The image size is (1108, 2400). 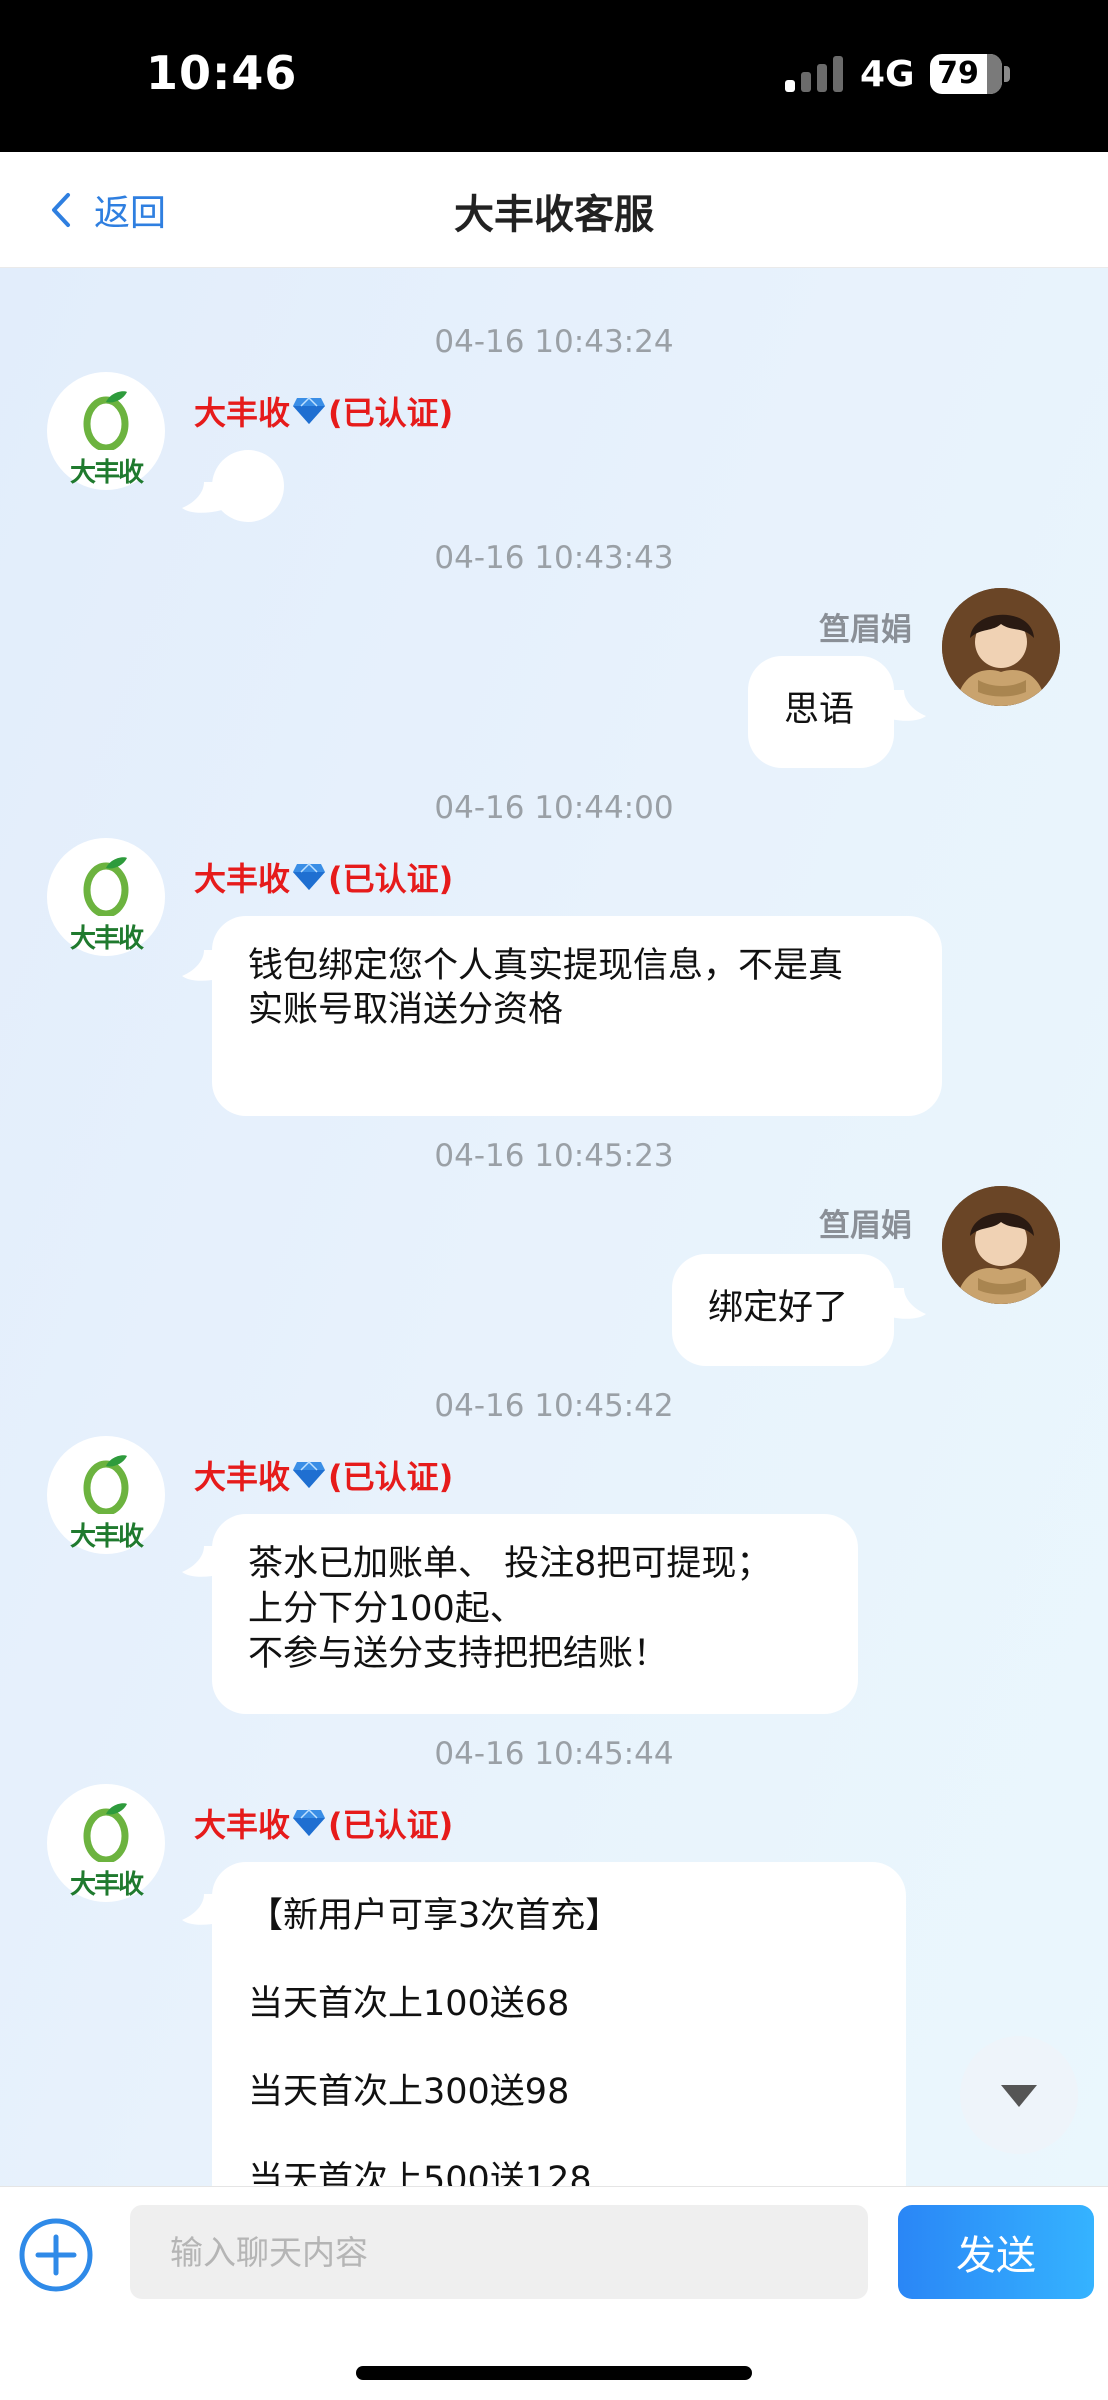 What do you see at coordinates (996, 2252) in the screenshot?
I see `send-button: 发送` at bounding box center [996, 2252].